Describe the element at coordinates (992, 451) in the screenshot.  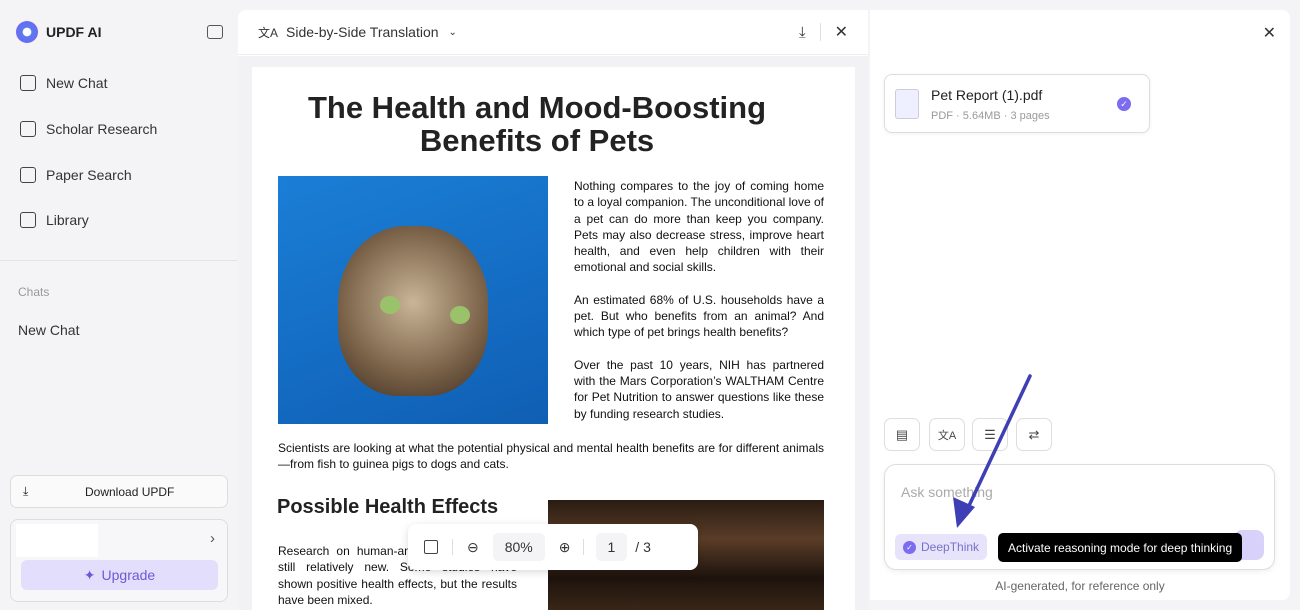
I see `annotation-arrow` at that location.